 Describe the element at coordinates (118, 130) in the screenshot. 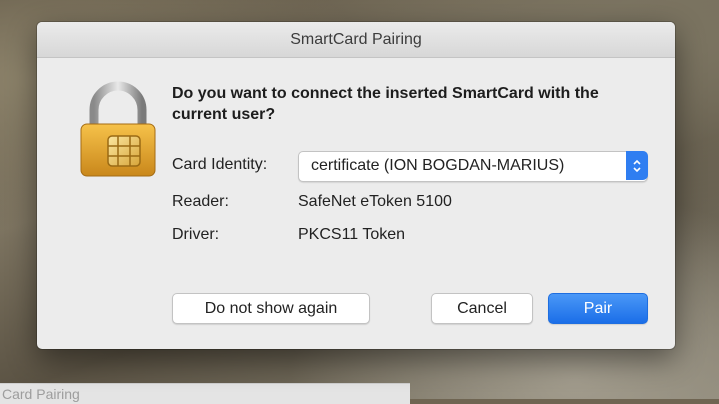

I see `smartcard-lock-icon` at that location.